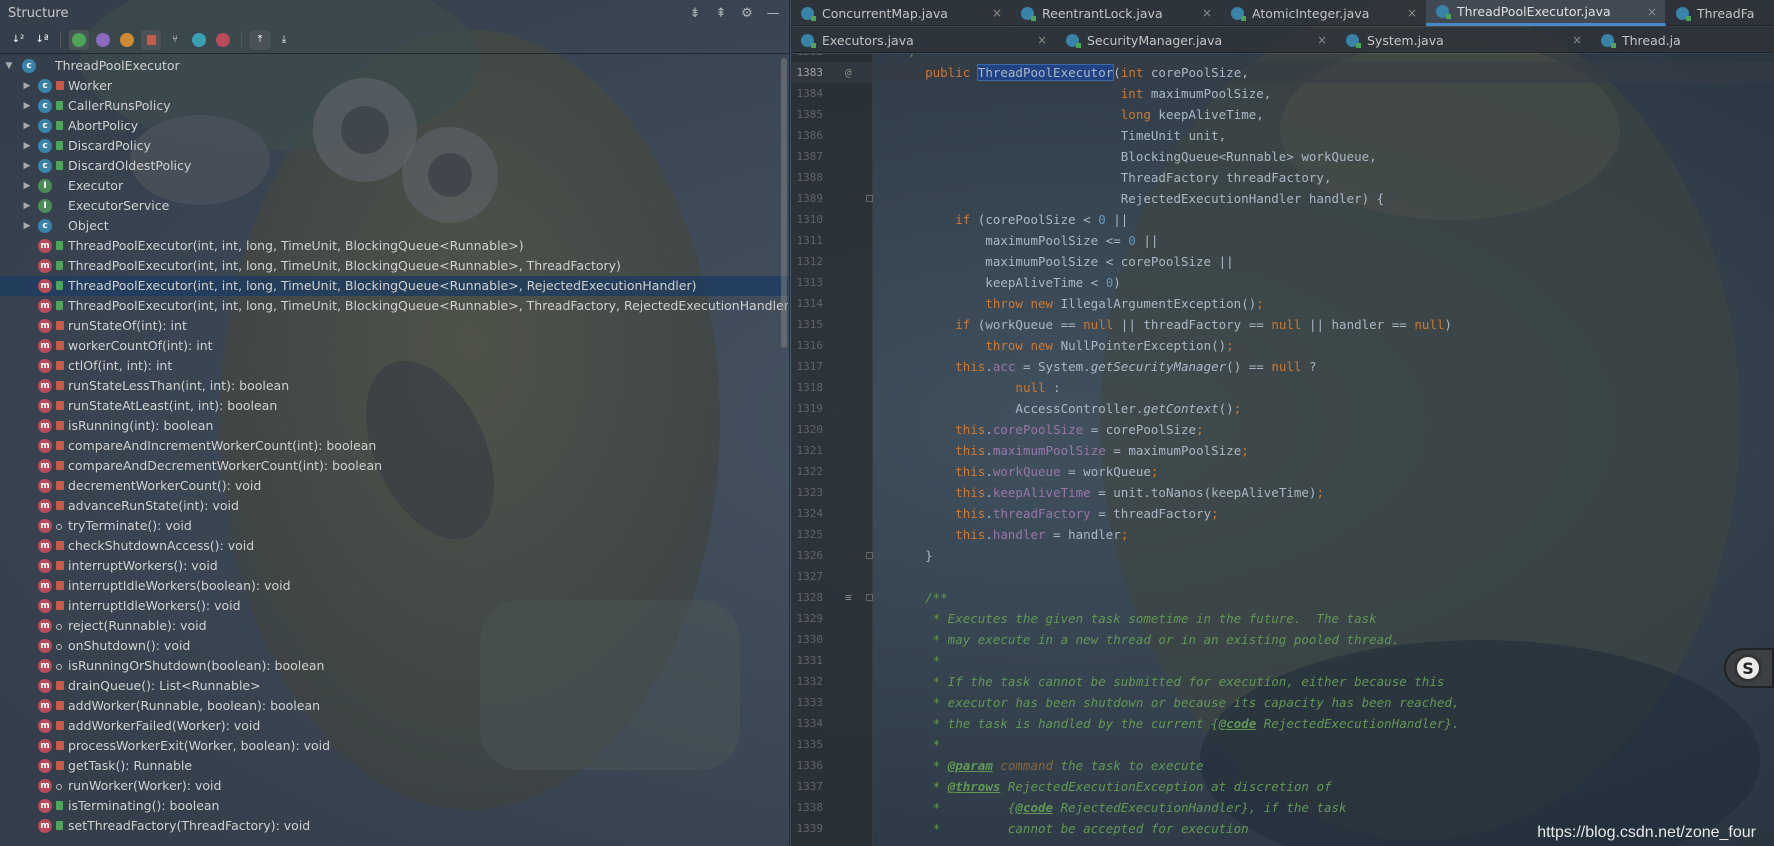 This screenshot has height=846, width=1774. Describe the element at coordinates (1749, 668) in the screenshot. I see `floating-s-button: S` at that location.